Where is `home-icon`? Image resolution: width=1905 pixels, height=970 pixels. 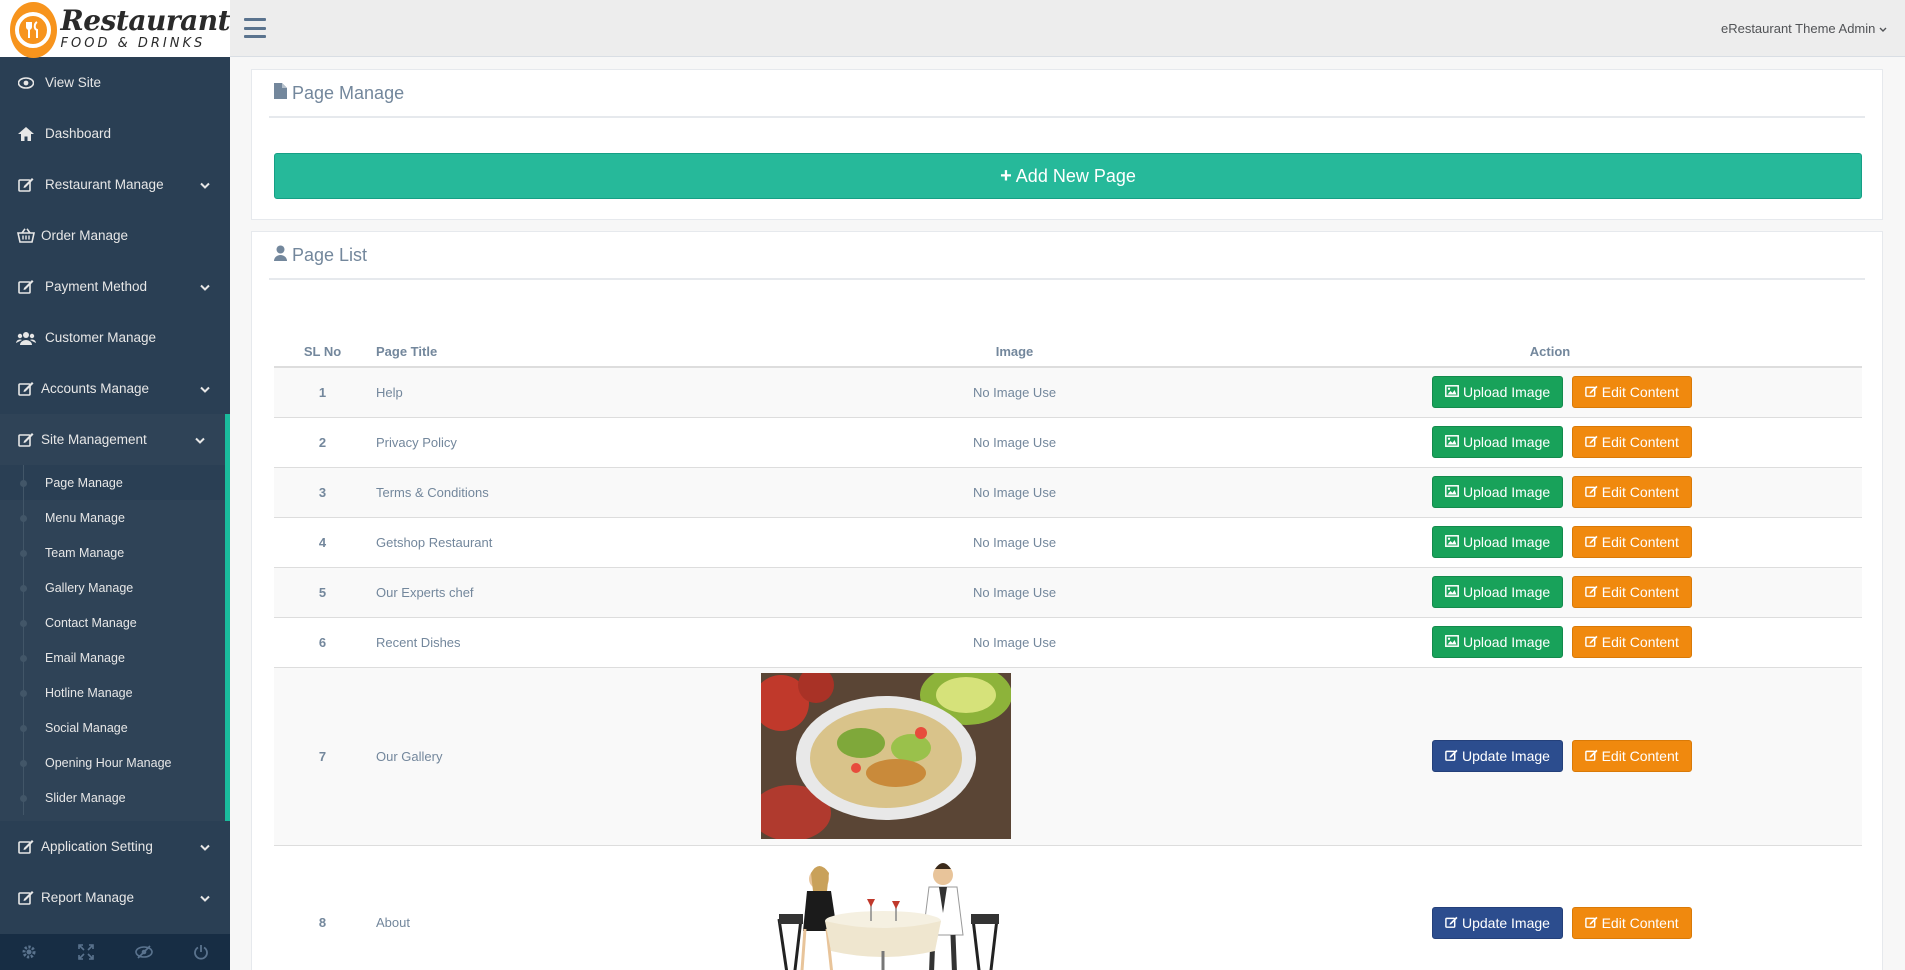 home-icon is located at coordinates (26, 133).